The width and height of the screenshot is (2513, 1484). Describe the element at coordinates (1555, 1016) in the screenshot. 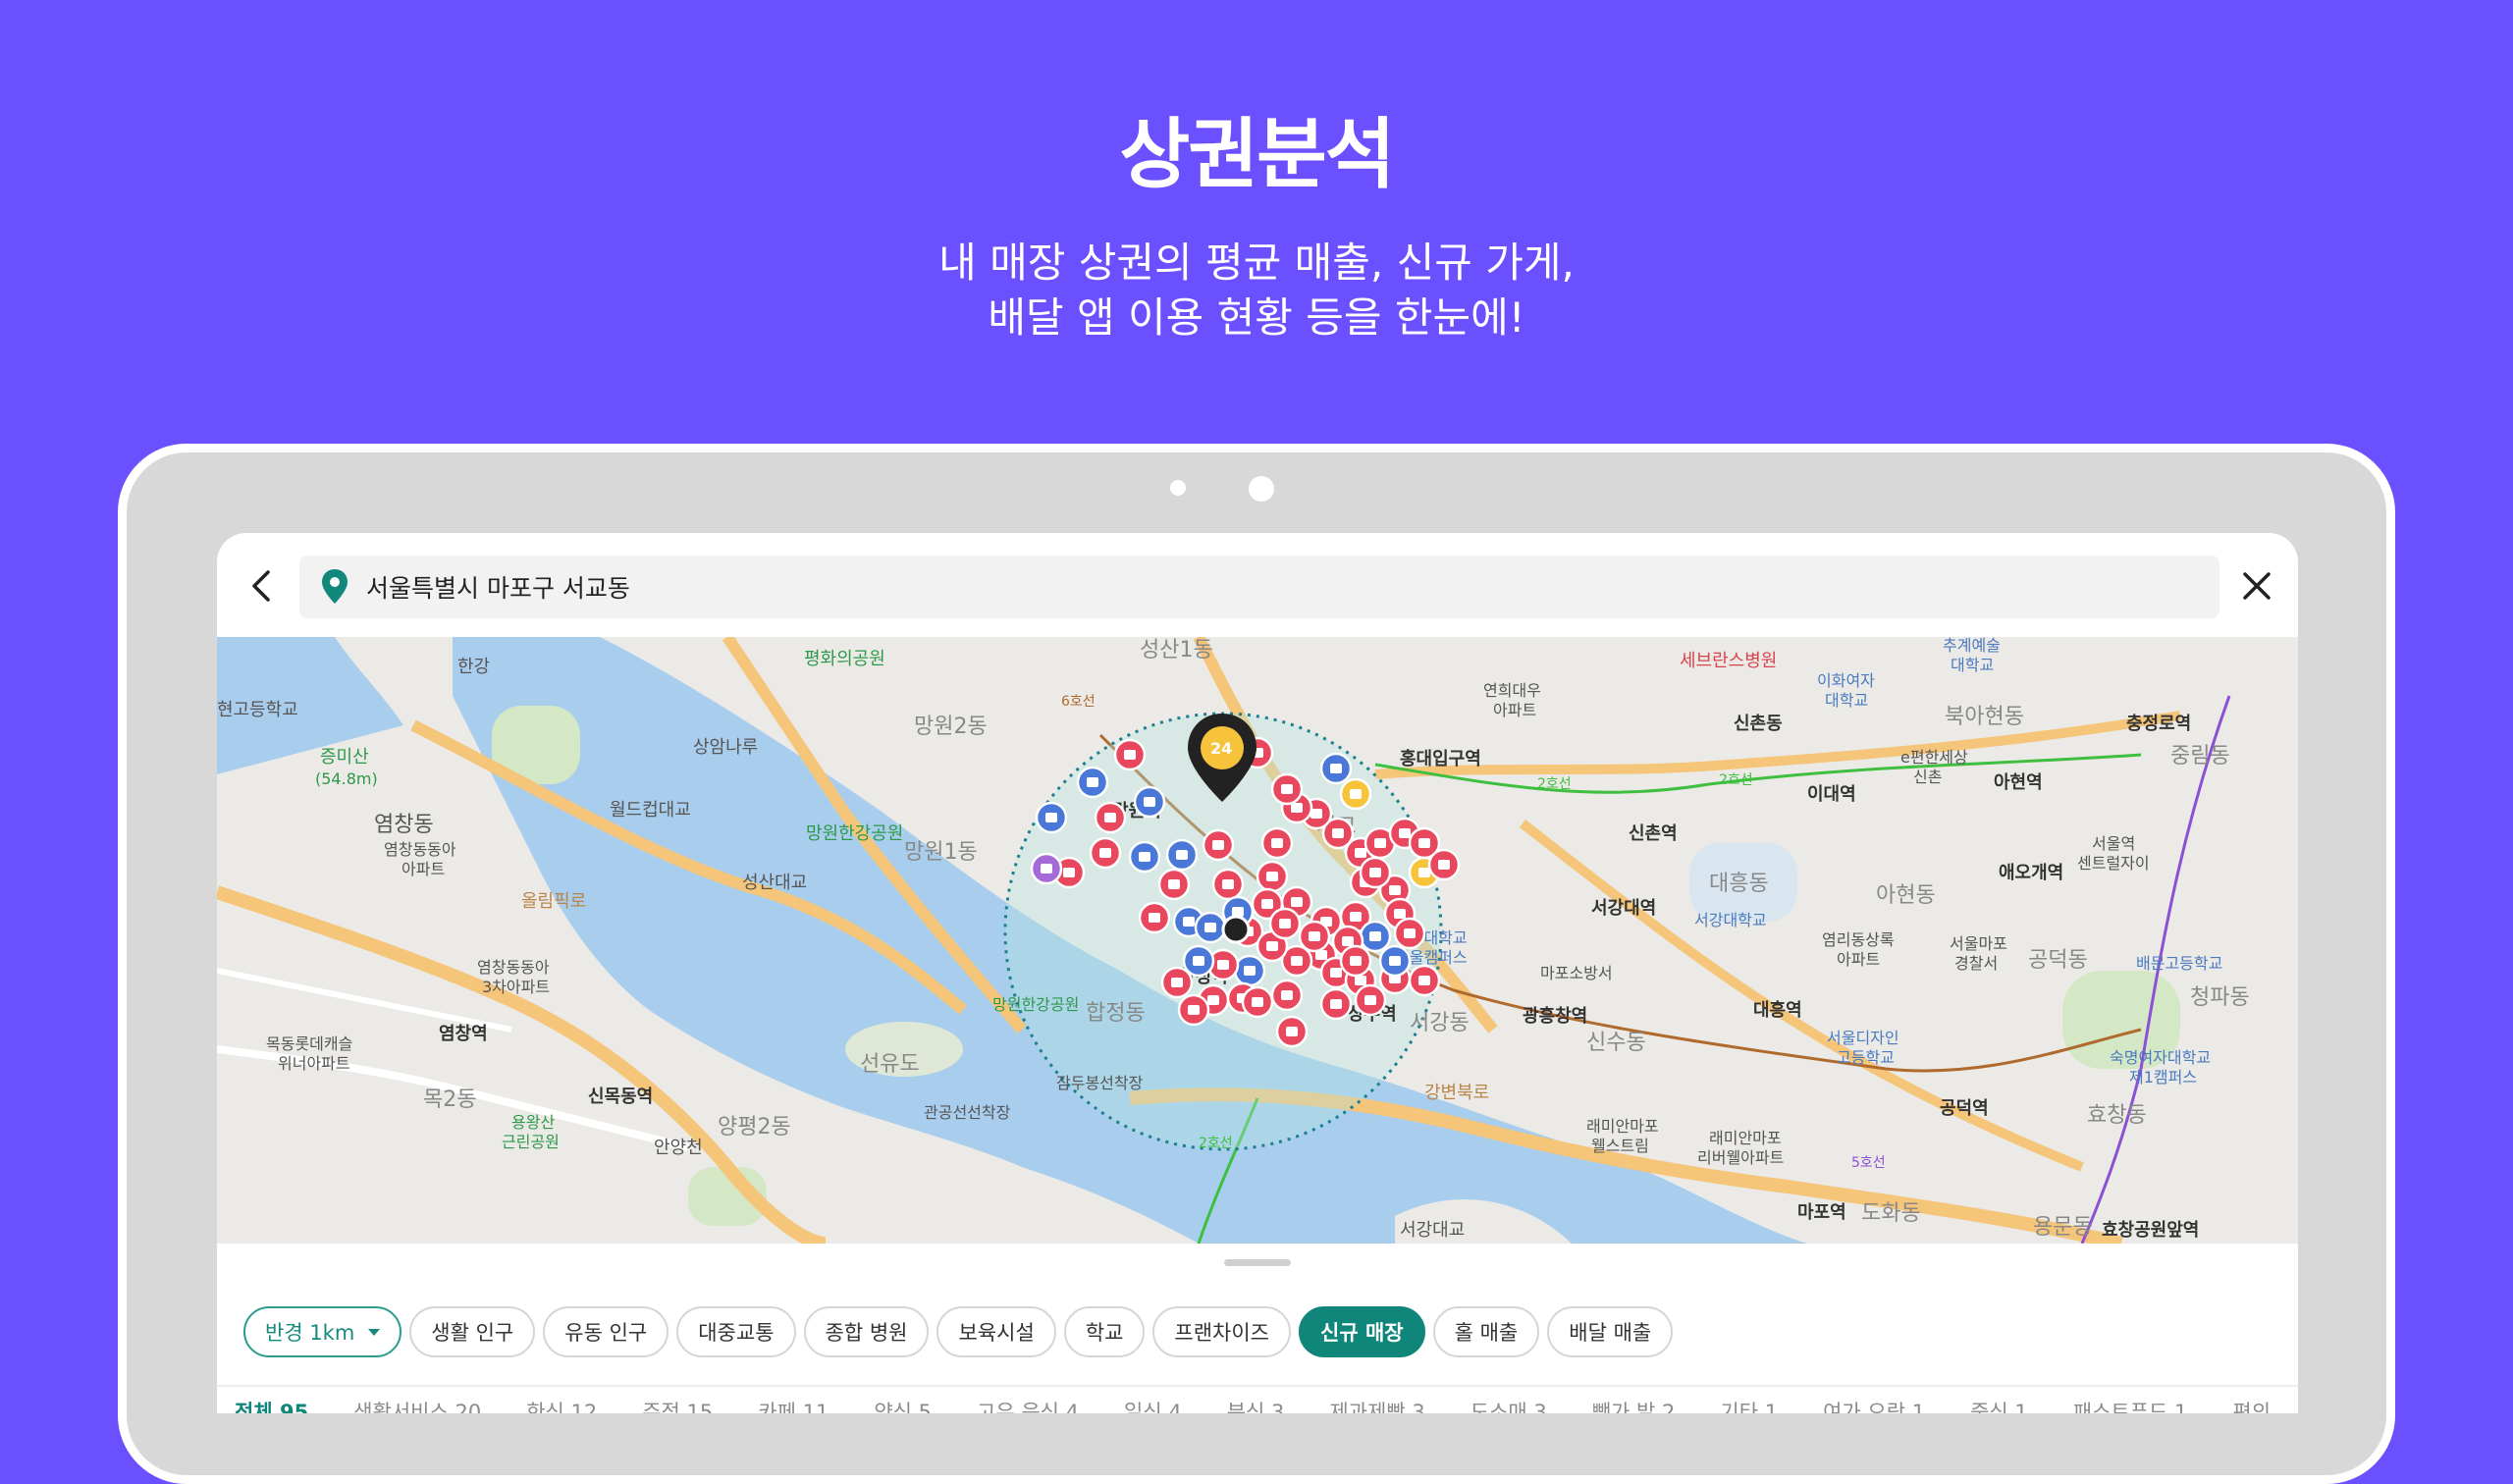

I see `map-label: 광흥창역` at that location.